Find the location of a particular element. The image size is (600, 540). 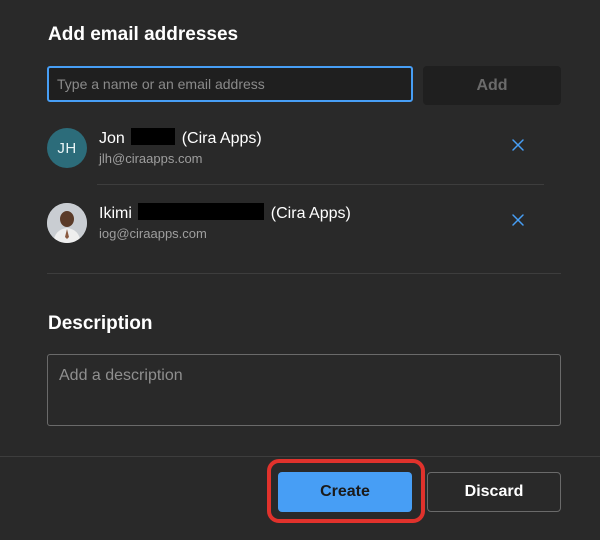

add-button: Add is located at coordinates (492, 85).